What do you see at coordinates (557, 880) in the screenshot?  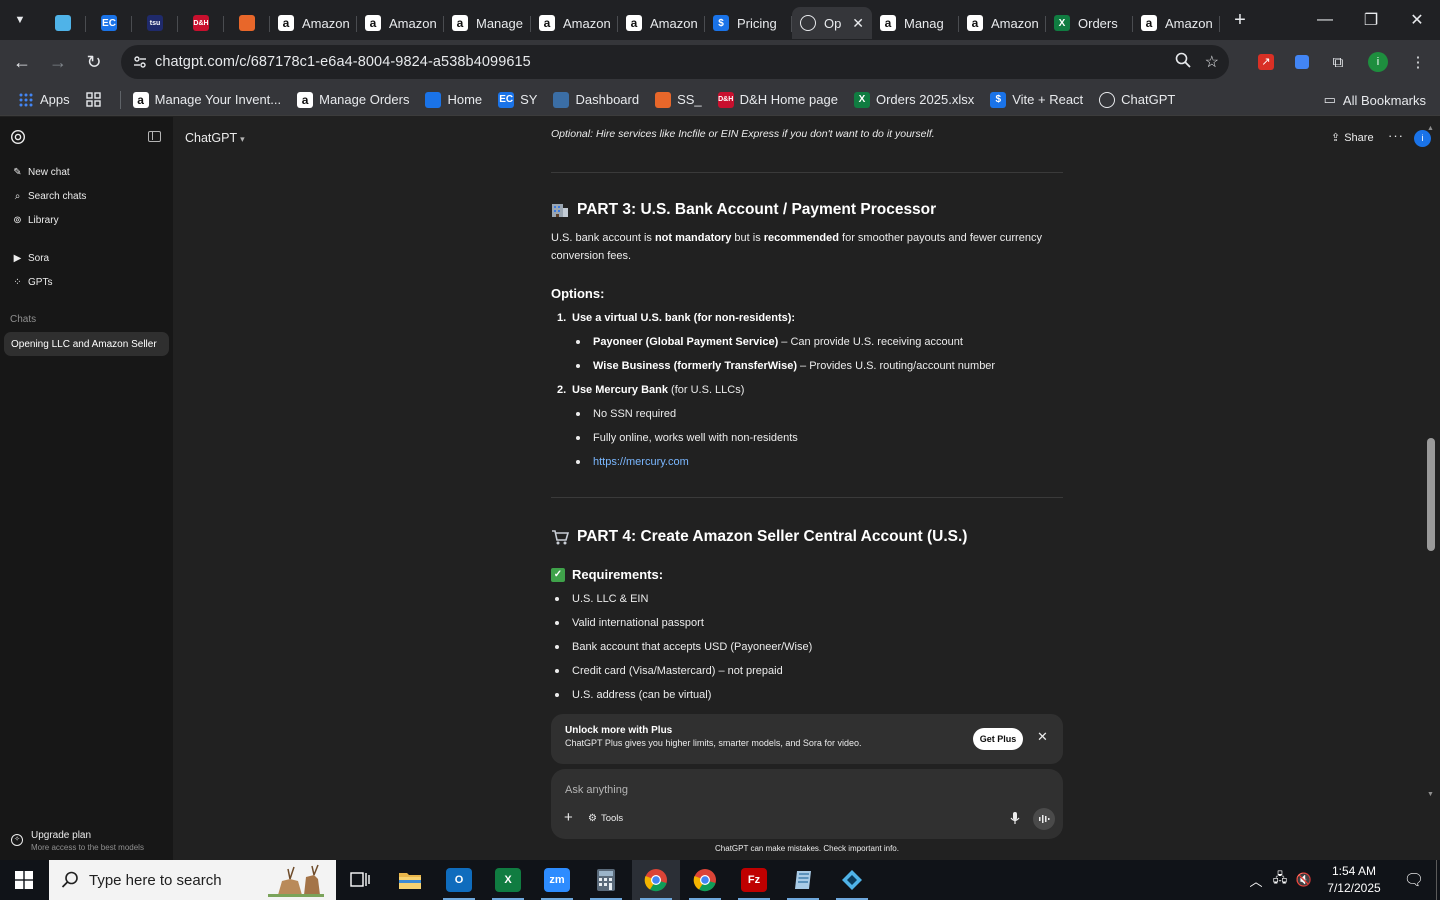 I see `taskbar-app-zoom: zm` at bounding box center [557, 880].